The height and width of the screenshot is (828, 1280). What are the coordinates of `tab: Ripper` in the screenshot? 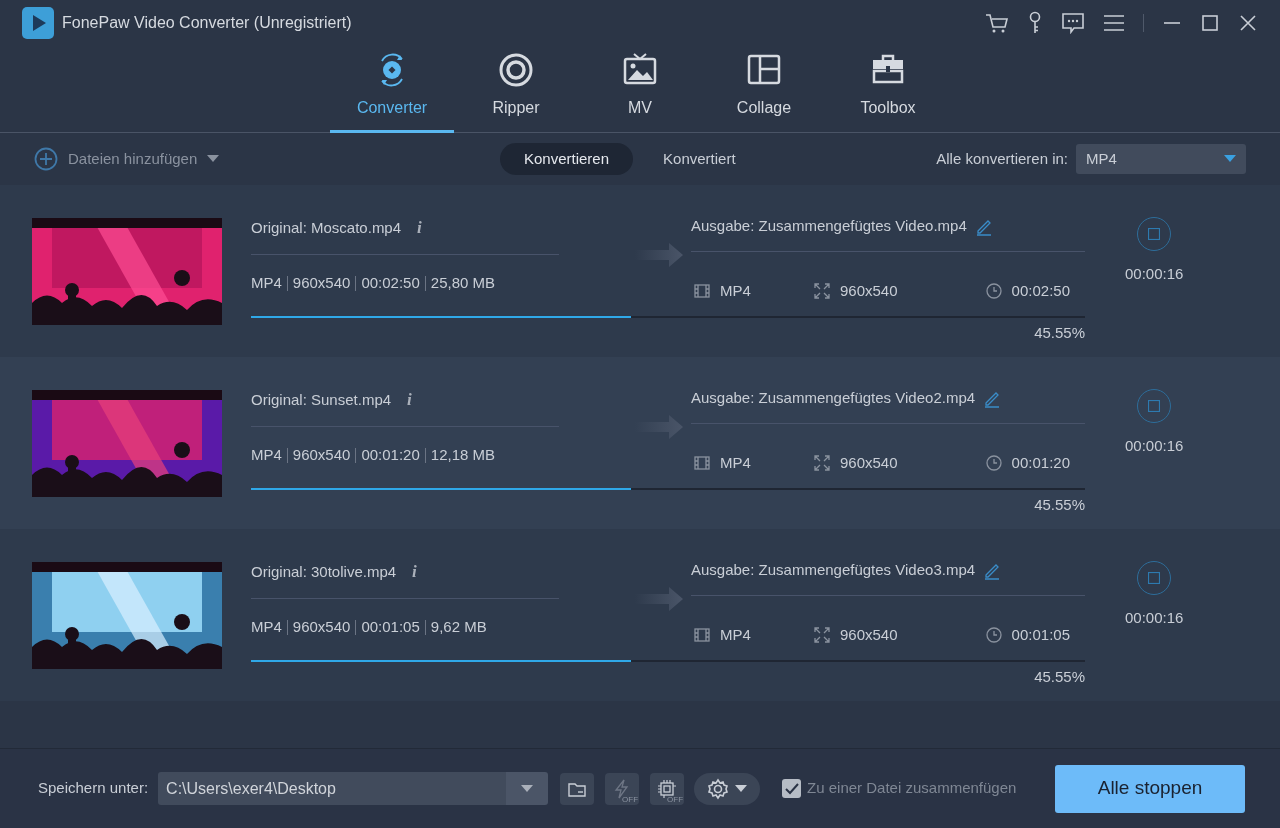 It's located at (516, 87).